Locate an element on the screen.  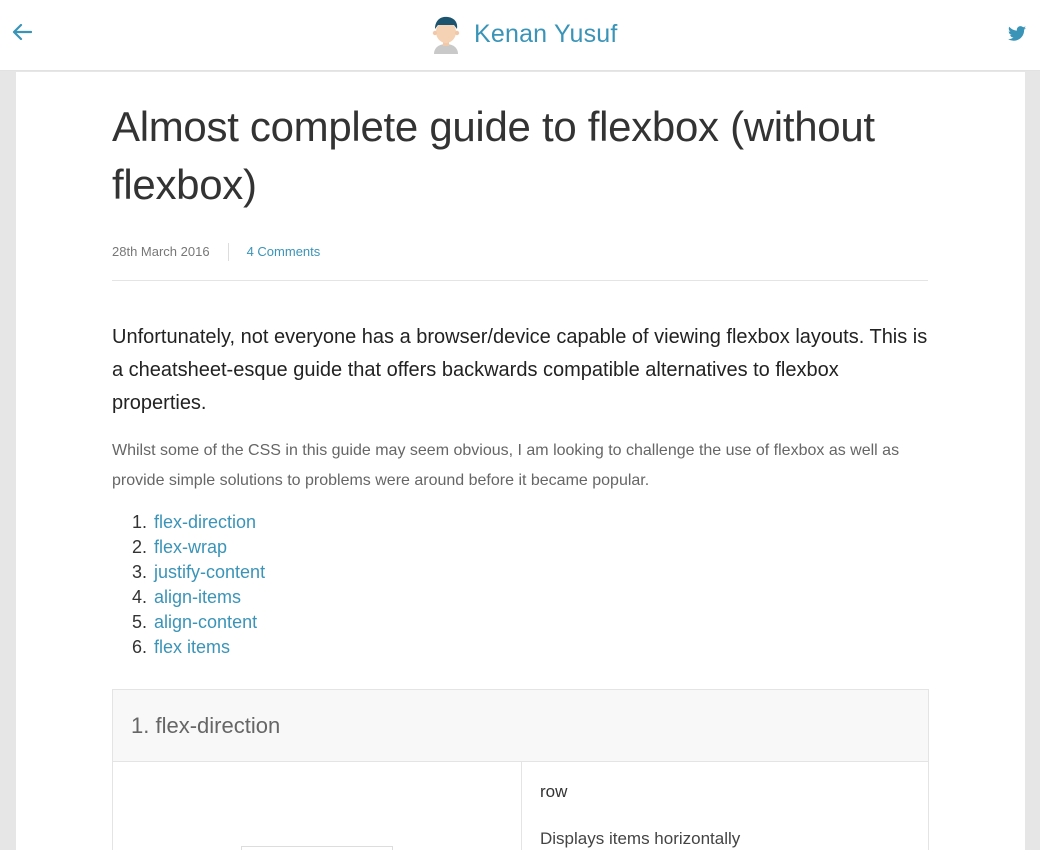
site-brand-link: Kenan Yusuf is located at coordinates (523, 34).